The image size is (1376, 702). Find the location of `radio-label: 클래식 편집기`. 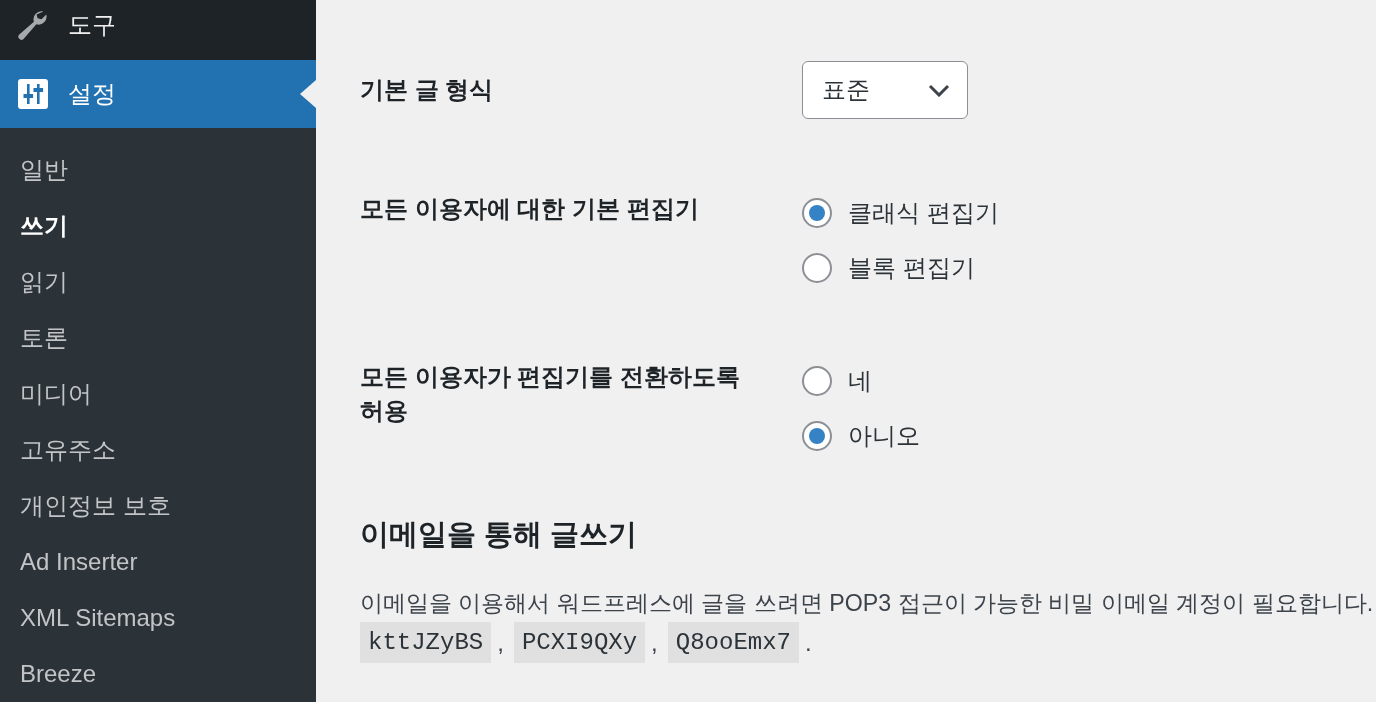

radio-label: 클래식 편집기 is located at coordinates (923, 212).